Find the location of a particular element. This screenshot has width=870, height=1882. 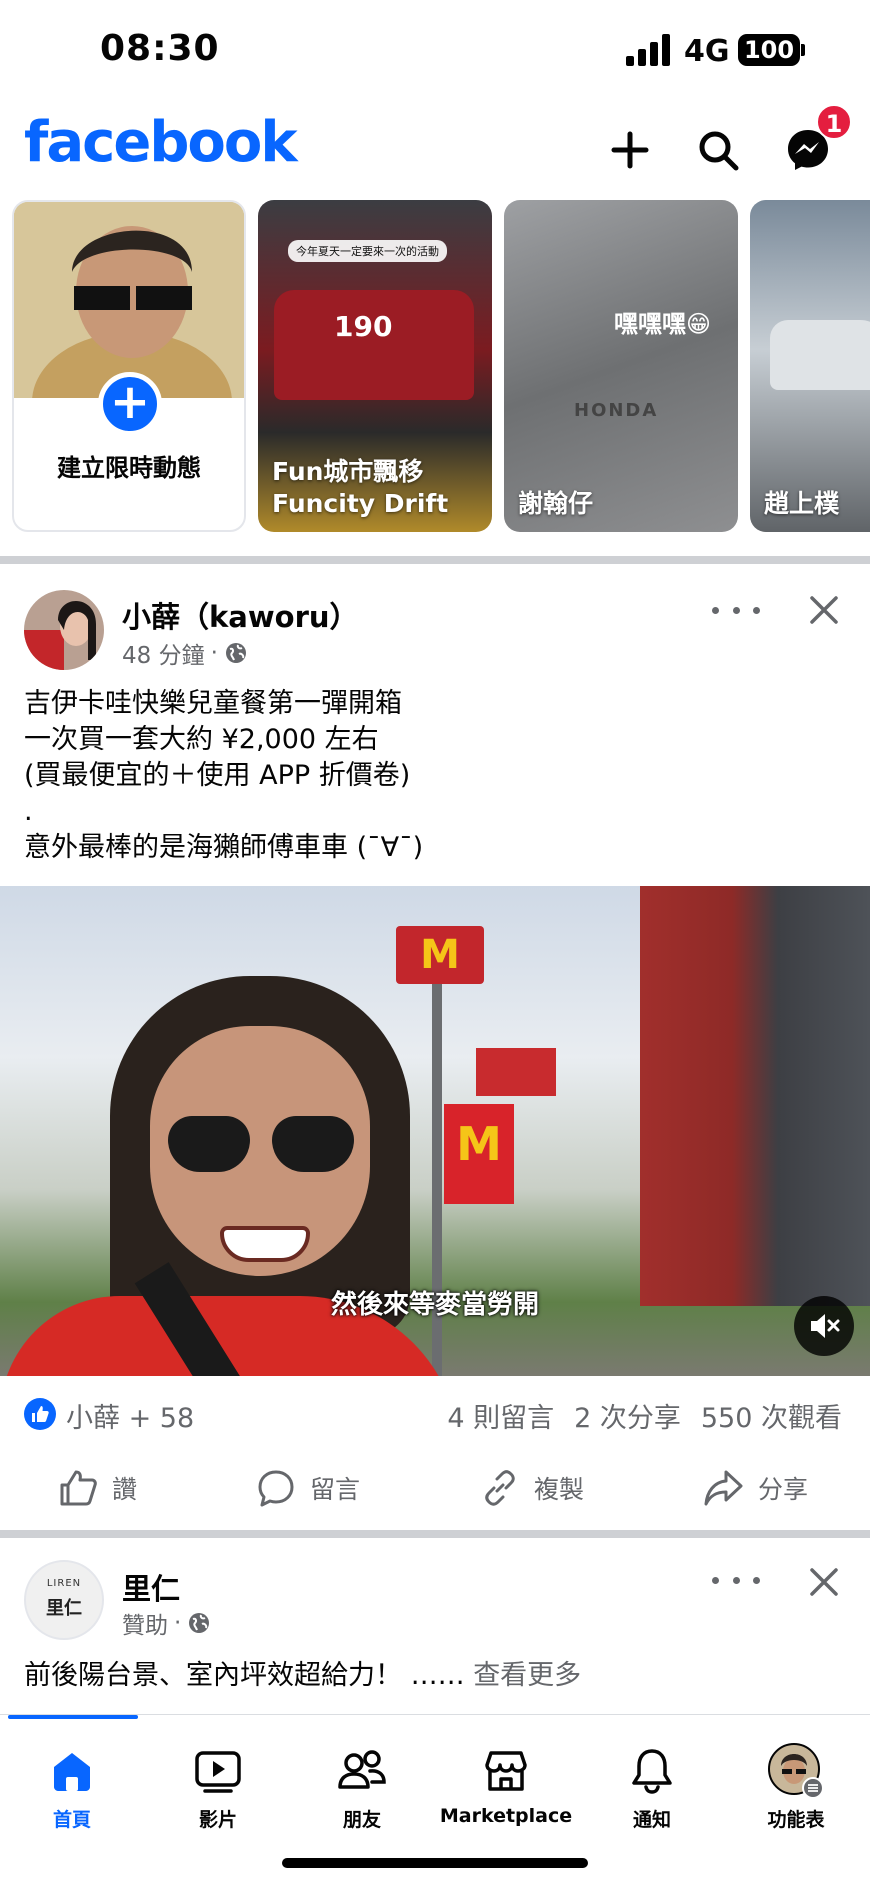

network-type: 4G is located at coordinates (707, 51).